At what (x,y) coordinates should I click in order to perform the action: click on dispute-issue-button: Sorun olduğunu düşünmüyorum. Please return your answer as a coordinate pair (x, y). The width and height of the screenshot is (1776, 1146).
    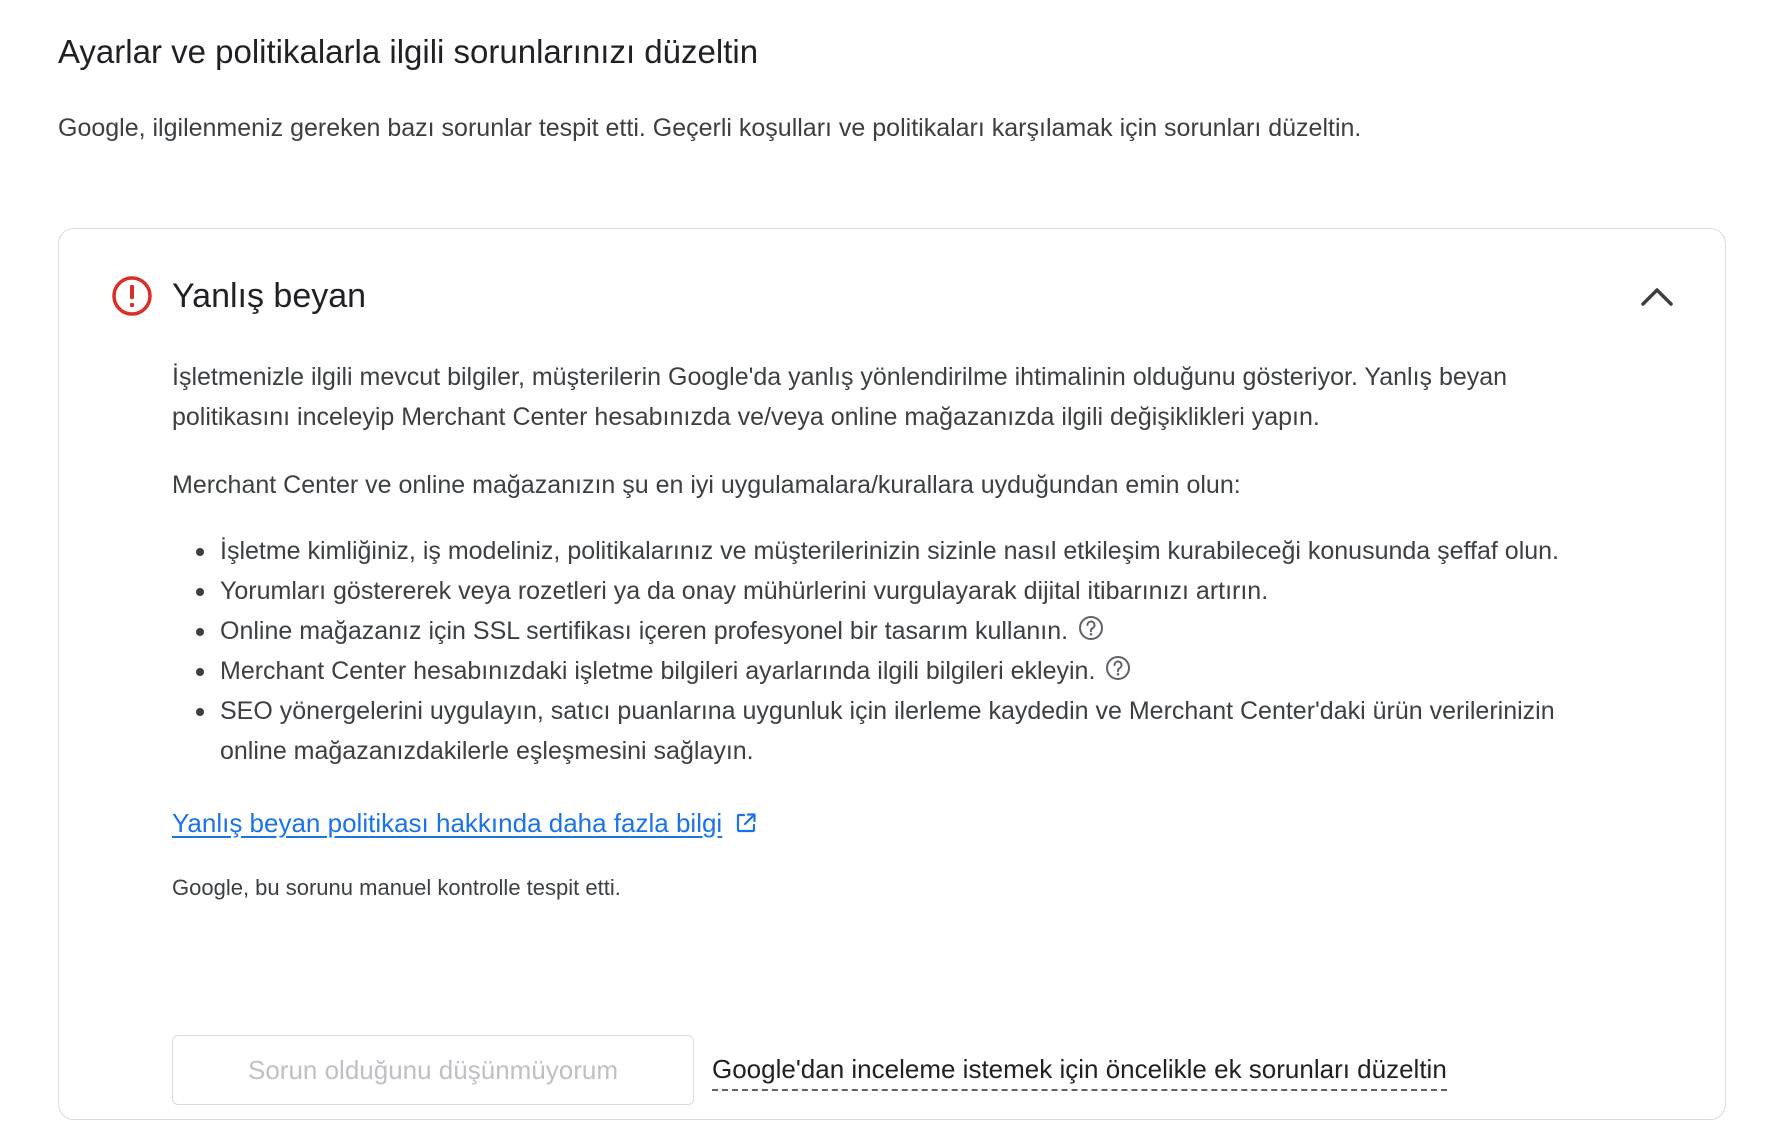
    Looking at the image, I should click on (433, 1070).